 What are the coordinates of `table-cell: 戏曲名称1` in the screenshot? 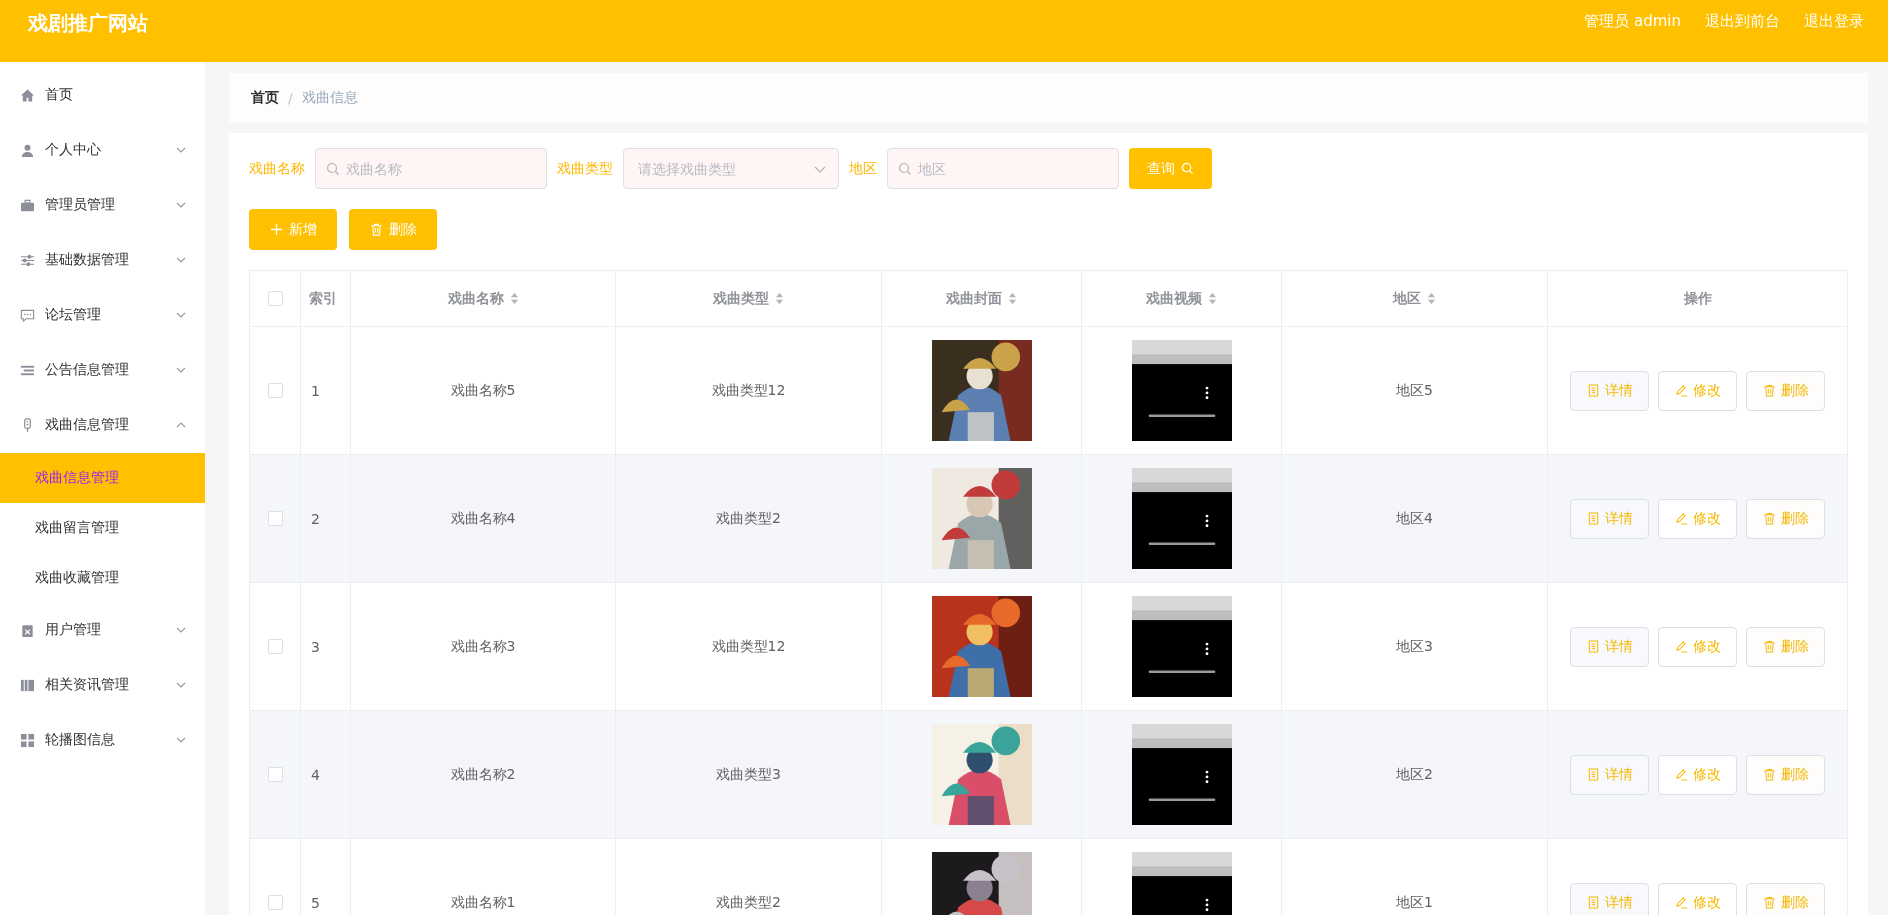 It's located at (483, 902).